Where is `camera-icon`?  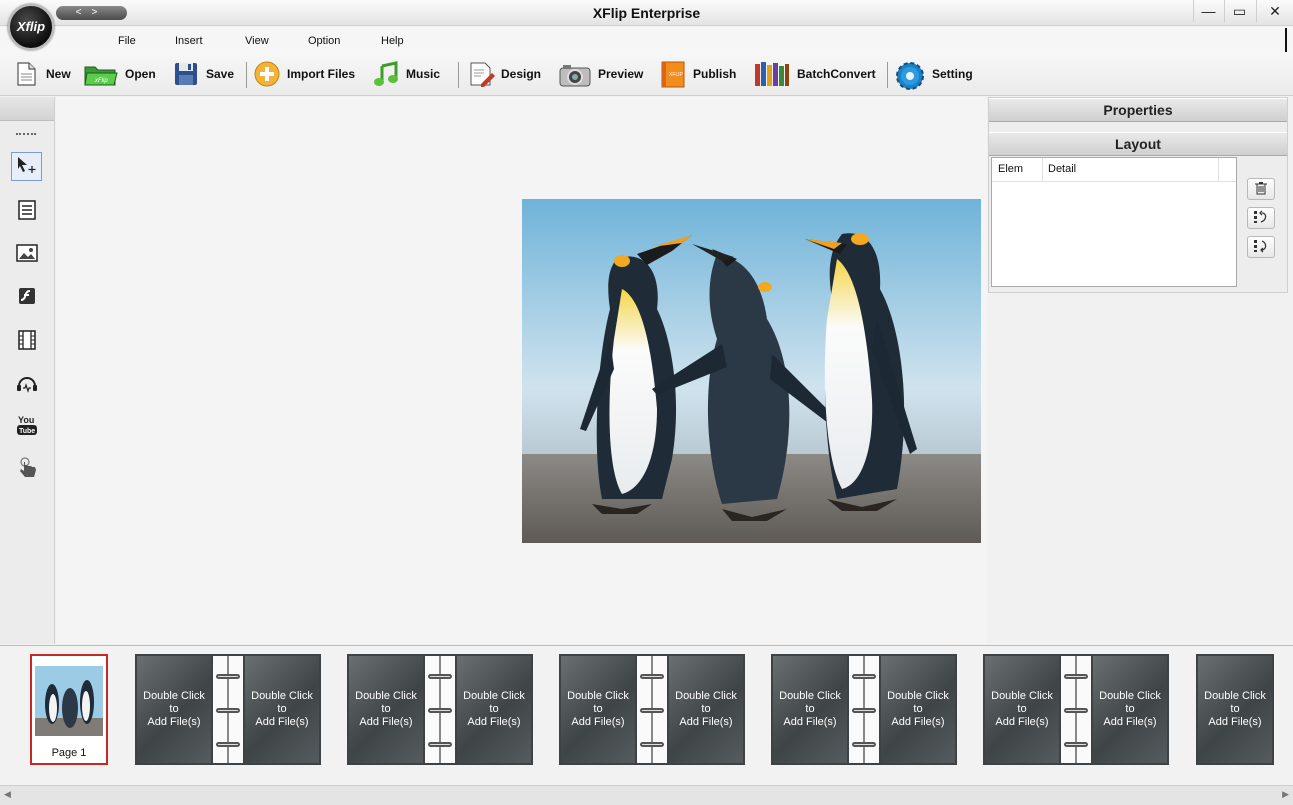
camera-icon is located at coordinates (575, 74).